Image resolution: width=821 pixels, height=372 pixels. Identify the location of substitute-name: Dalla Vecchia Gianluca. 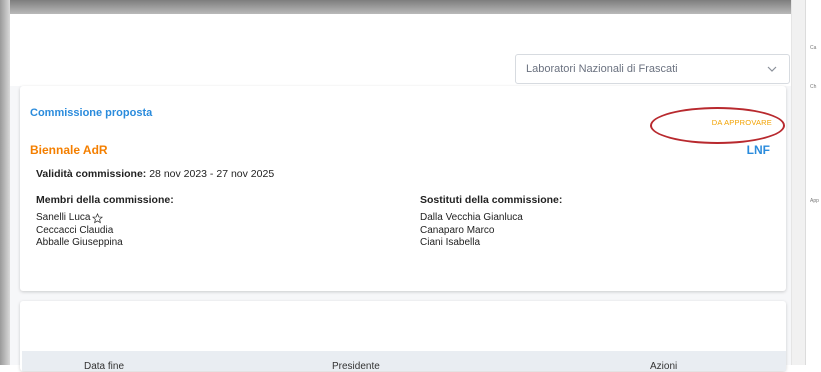
(471, 217).